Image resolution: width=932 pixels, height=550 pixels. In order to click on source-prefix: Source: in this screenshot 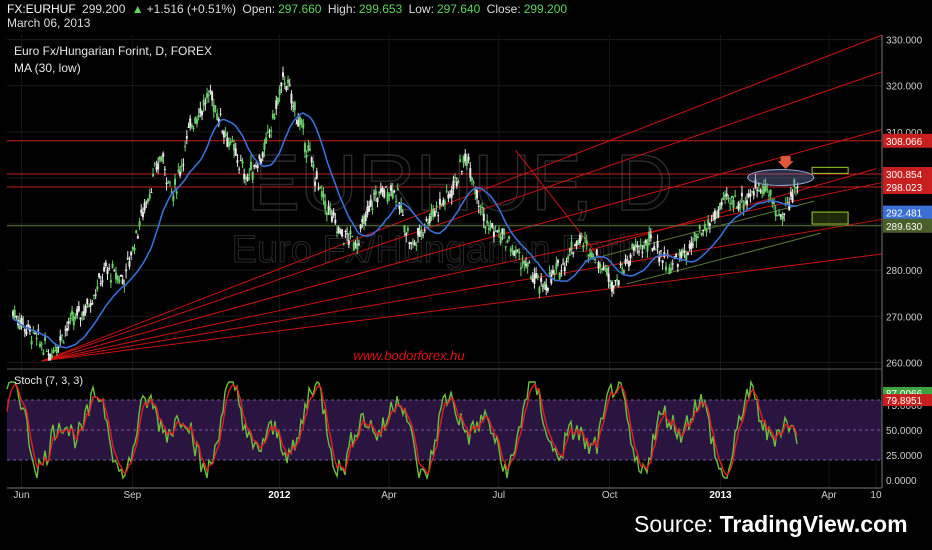, I will do `click(677, 524)`.